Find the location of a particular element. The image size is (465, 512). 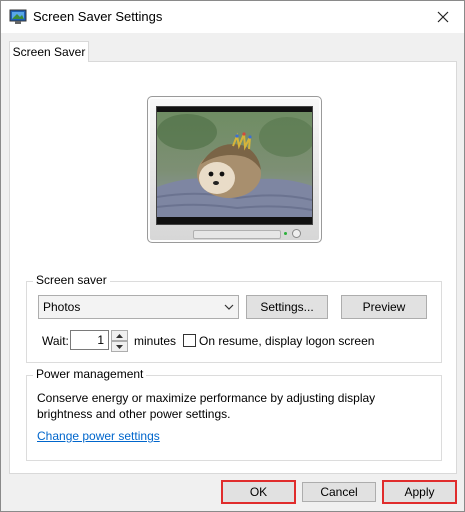

spin-up-button is located at coordinates (119, 335).